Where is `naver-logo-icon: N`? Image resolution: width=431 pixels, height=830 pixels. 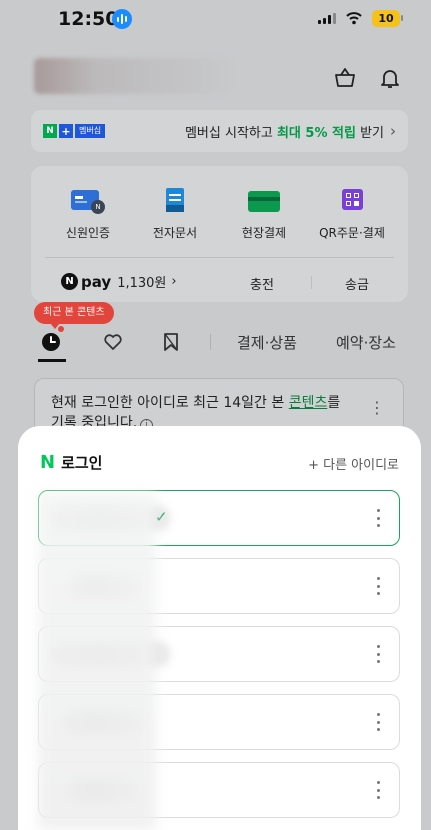
naver-logo-icon: N is located at coordinates (48, 462).